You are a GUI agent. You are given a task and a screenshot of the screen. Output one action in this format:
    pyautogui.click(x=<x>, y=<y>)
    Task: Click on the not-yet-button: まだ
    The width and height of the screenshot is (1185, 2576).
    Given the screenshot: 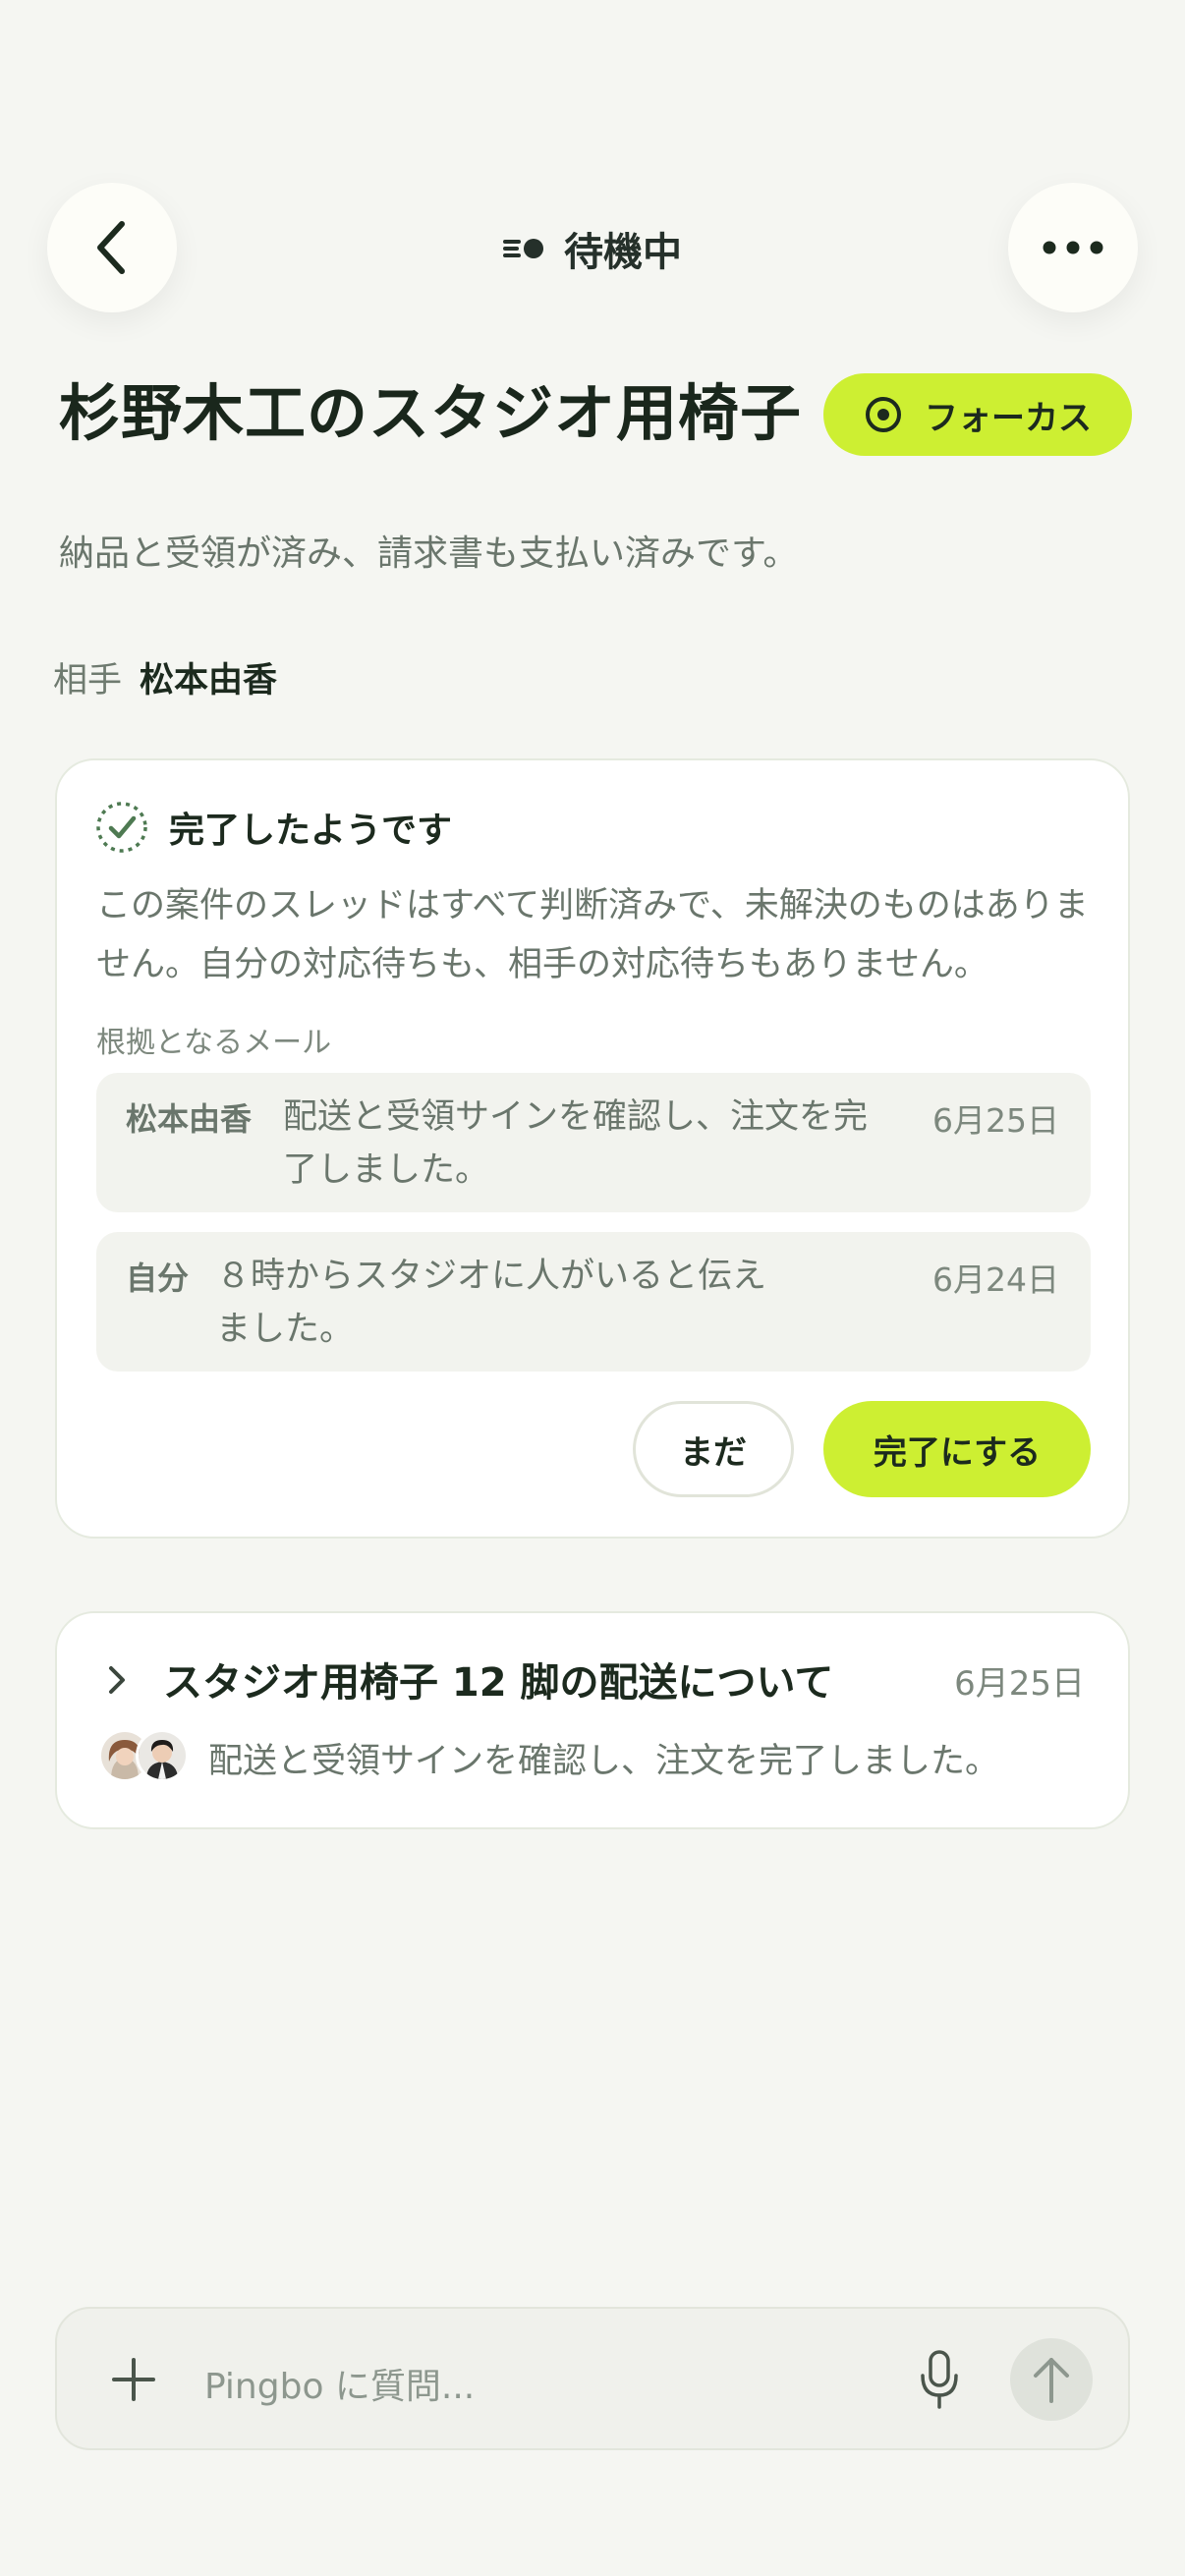 What is the action you would take?
    pyautogui.click(x=714, y=1449)
    